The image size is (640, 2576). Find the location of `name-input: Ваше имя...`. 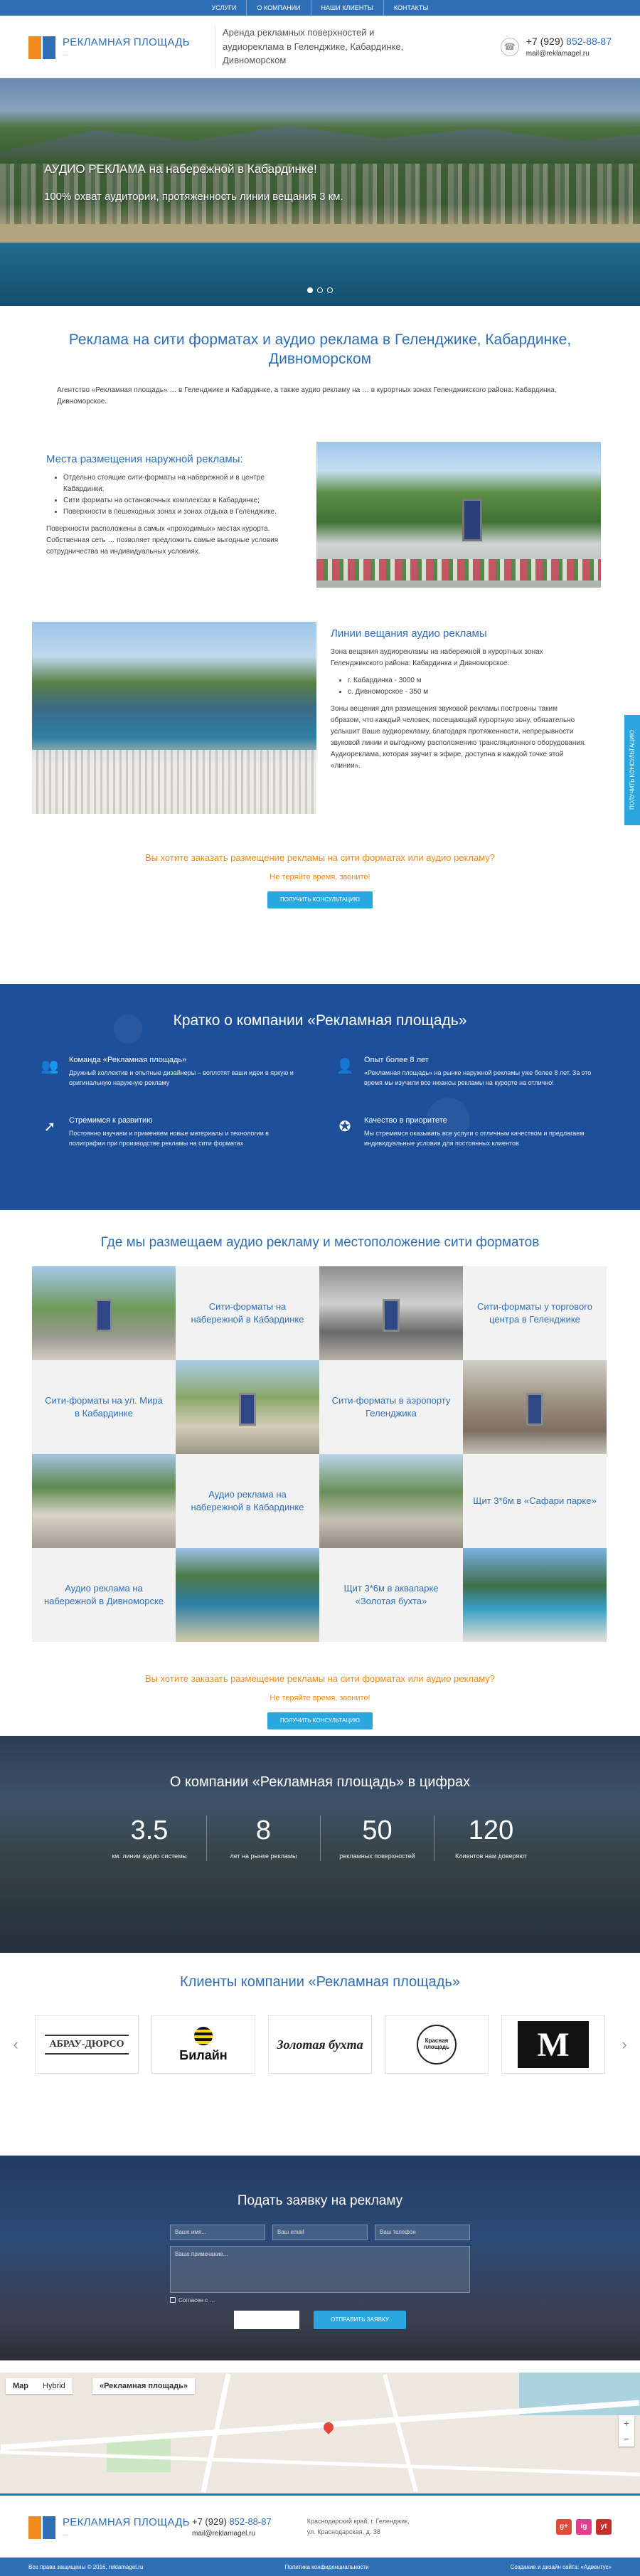

name-input: Ваше имя... is located at coordinates (217, 2232).